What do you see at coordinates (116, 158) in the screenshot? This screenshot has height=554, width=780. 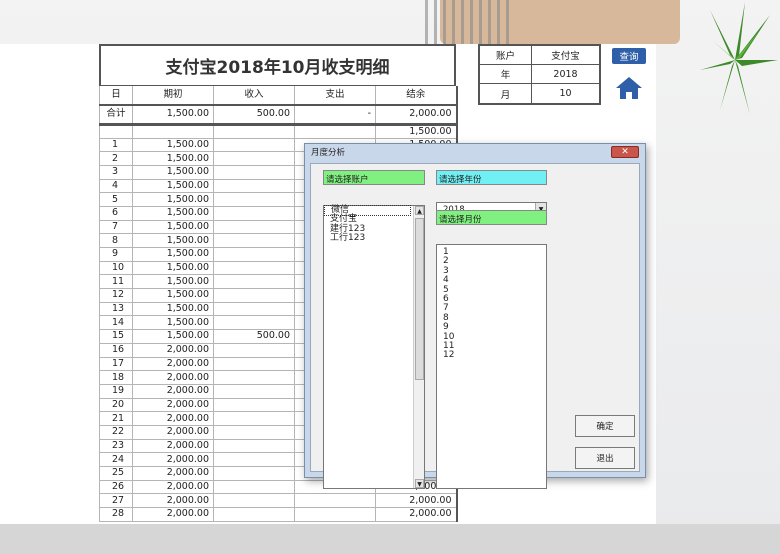 I see `day-cell: 2` at bounding box center [116, 158].